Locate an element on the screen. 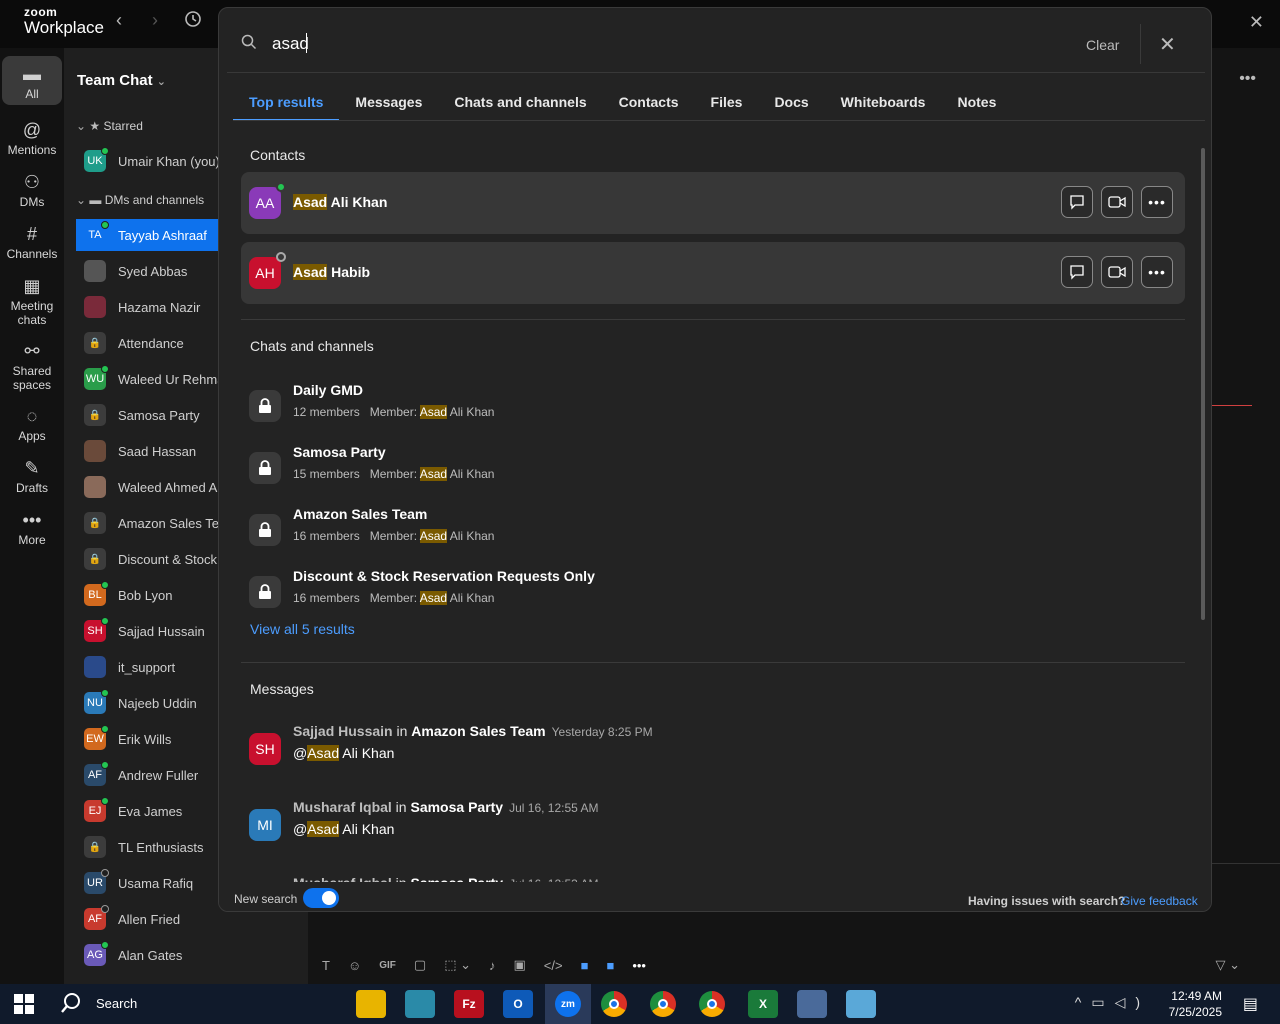 This screenshot has height=1024, width=1280. contact-result: AA Asad Ali Khan ••• is located at coordinates (713, 203).